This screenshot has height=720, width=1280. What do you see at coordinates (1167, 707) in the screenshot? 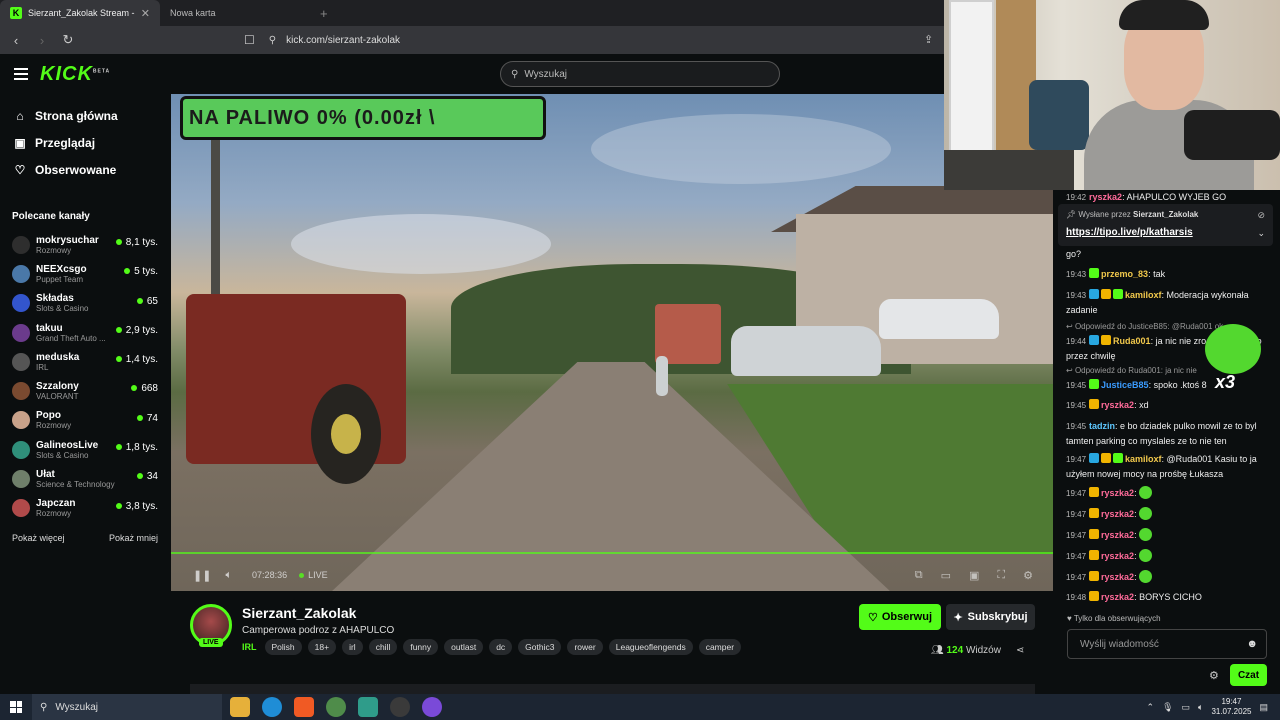
I see `microphone-icon: 🎙︎` at bounding box center [1167, 707].